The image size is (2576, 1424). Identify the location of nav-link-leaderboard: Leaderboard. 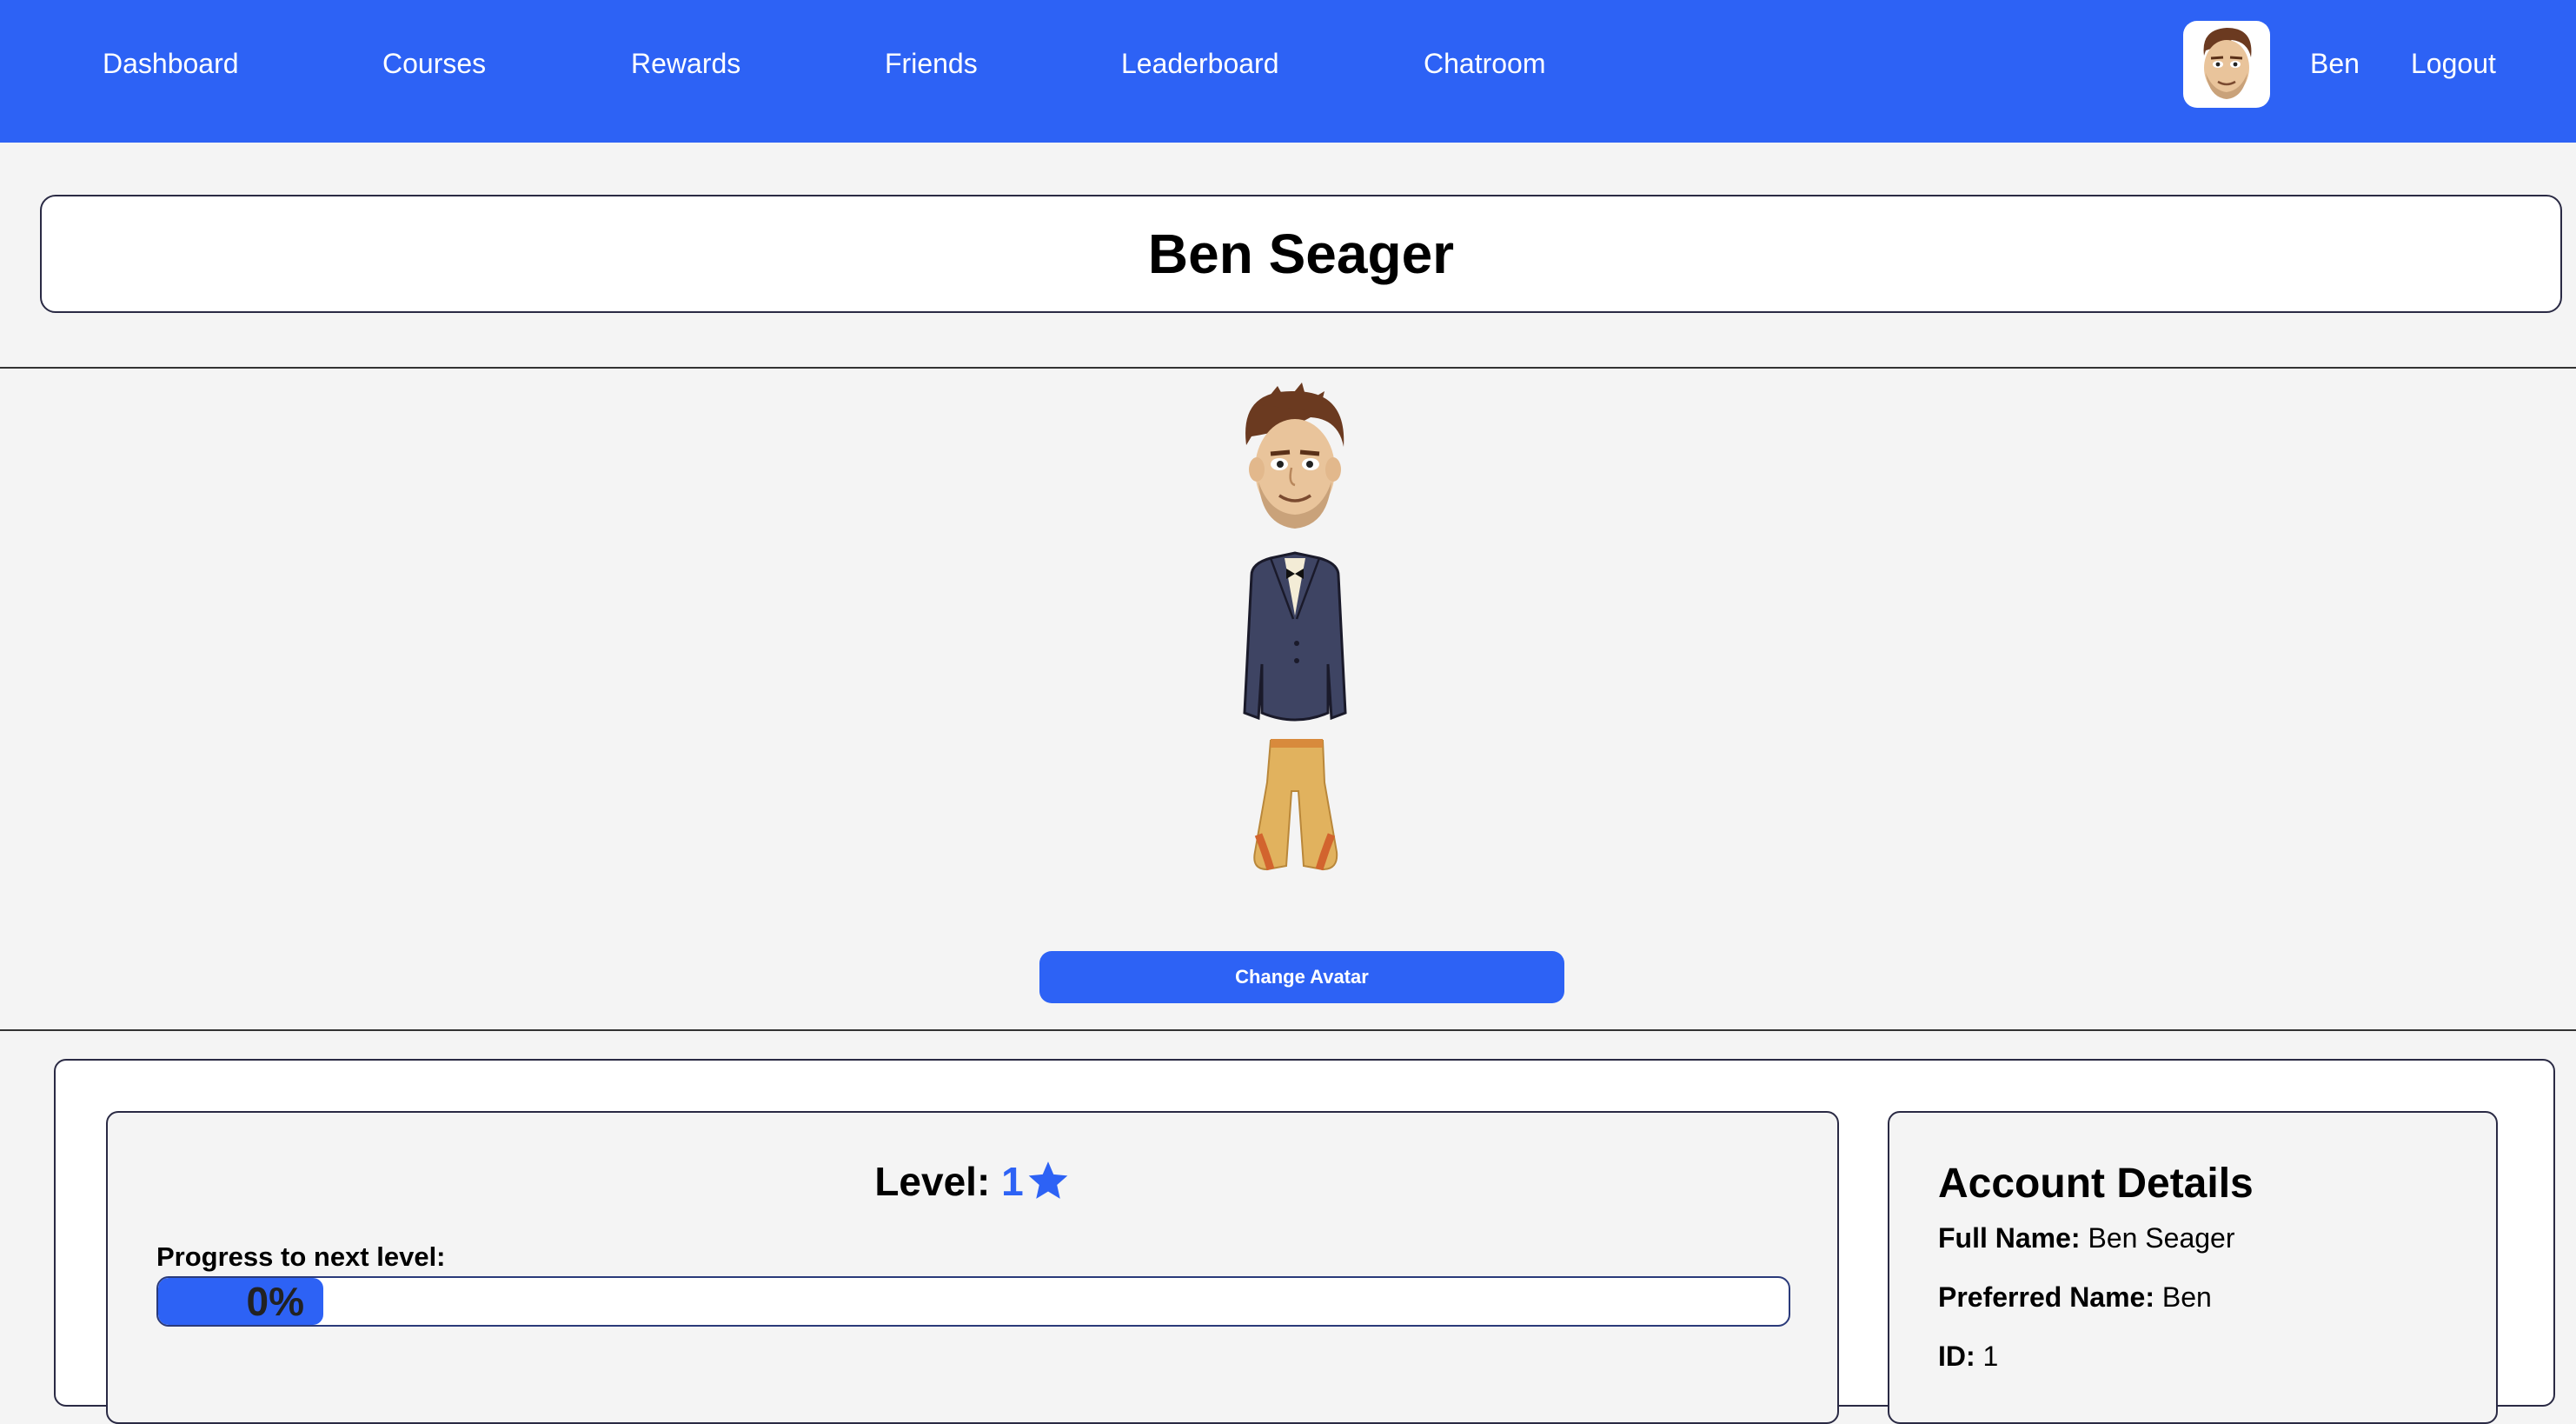
(1199, 63).